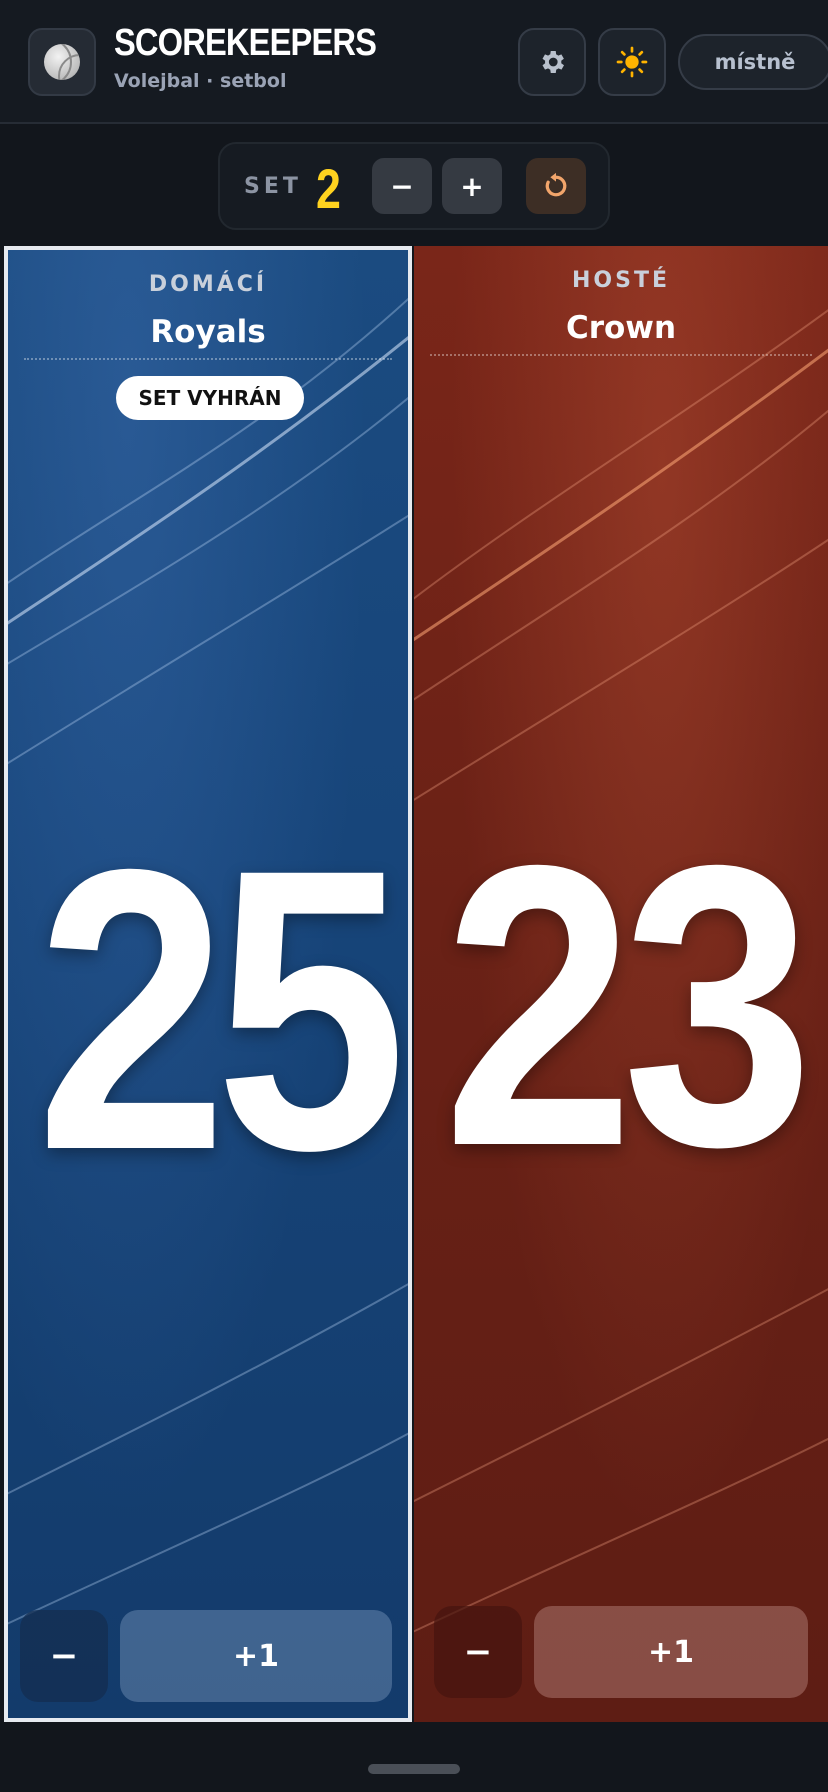 The width and height of the screenshot is (828, 1792). I want to click on home-score-increment-button: +1, so click(256, 1656).